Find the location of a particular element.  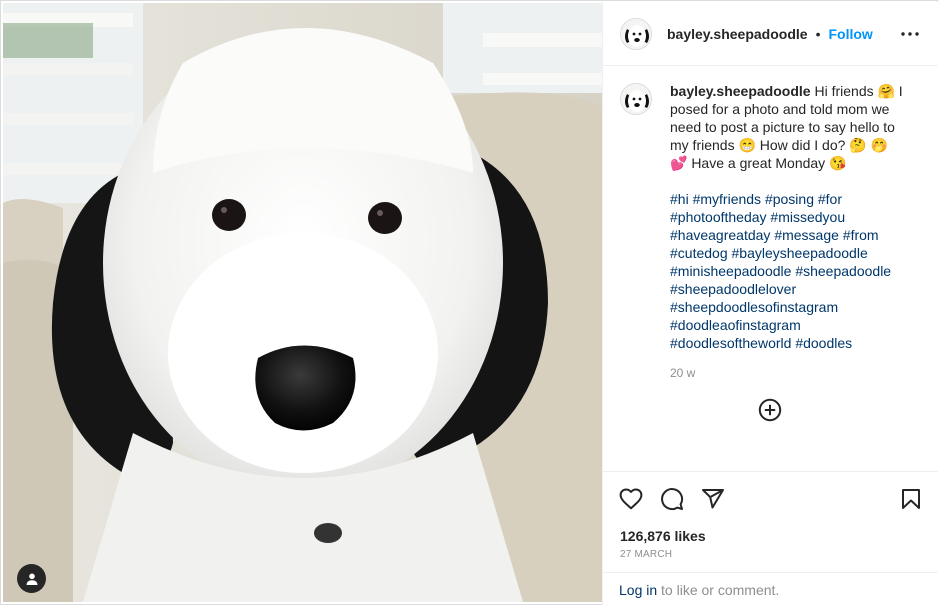

hashtag: #doodleaofinstagram is located at coordinates (735, 325).